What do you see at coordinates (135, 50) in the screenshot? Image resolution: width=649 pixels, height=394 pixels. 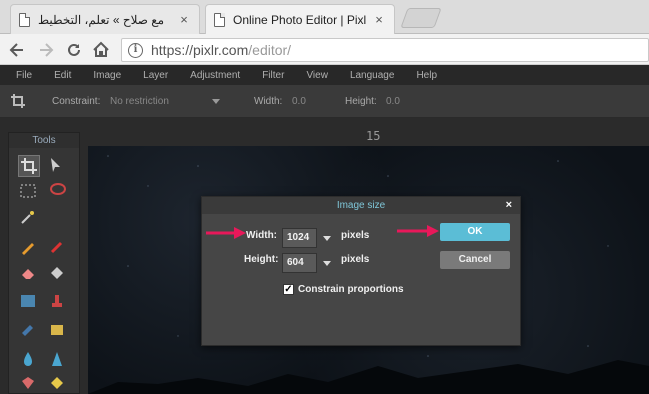 I see `info-icon: i` at bounding box center [135, 50].